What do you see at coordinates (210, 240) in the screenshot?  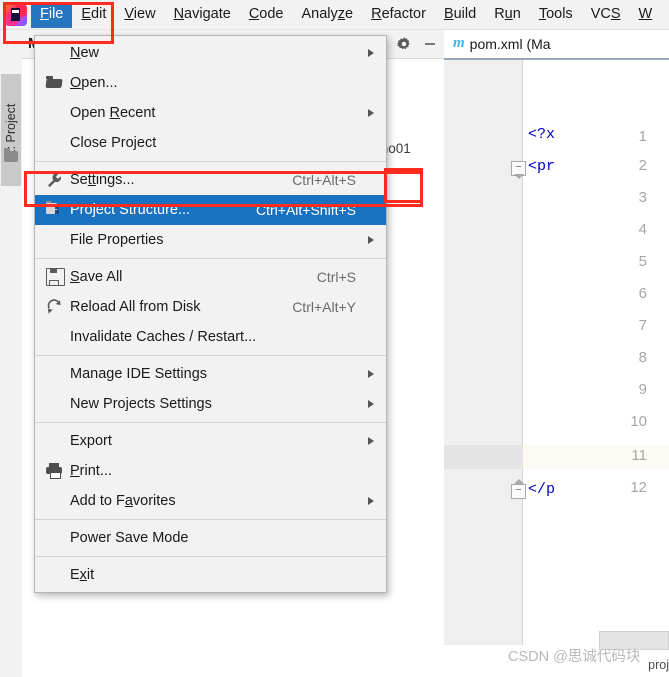 I see `menu-item-file-properties: File Properties` at bounding box center [210, 240].